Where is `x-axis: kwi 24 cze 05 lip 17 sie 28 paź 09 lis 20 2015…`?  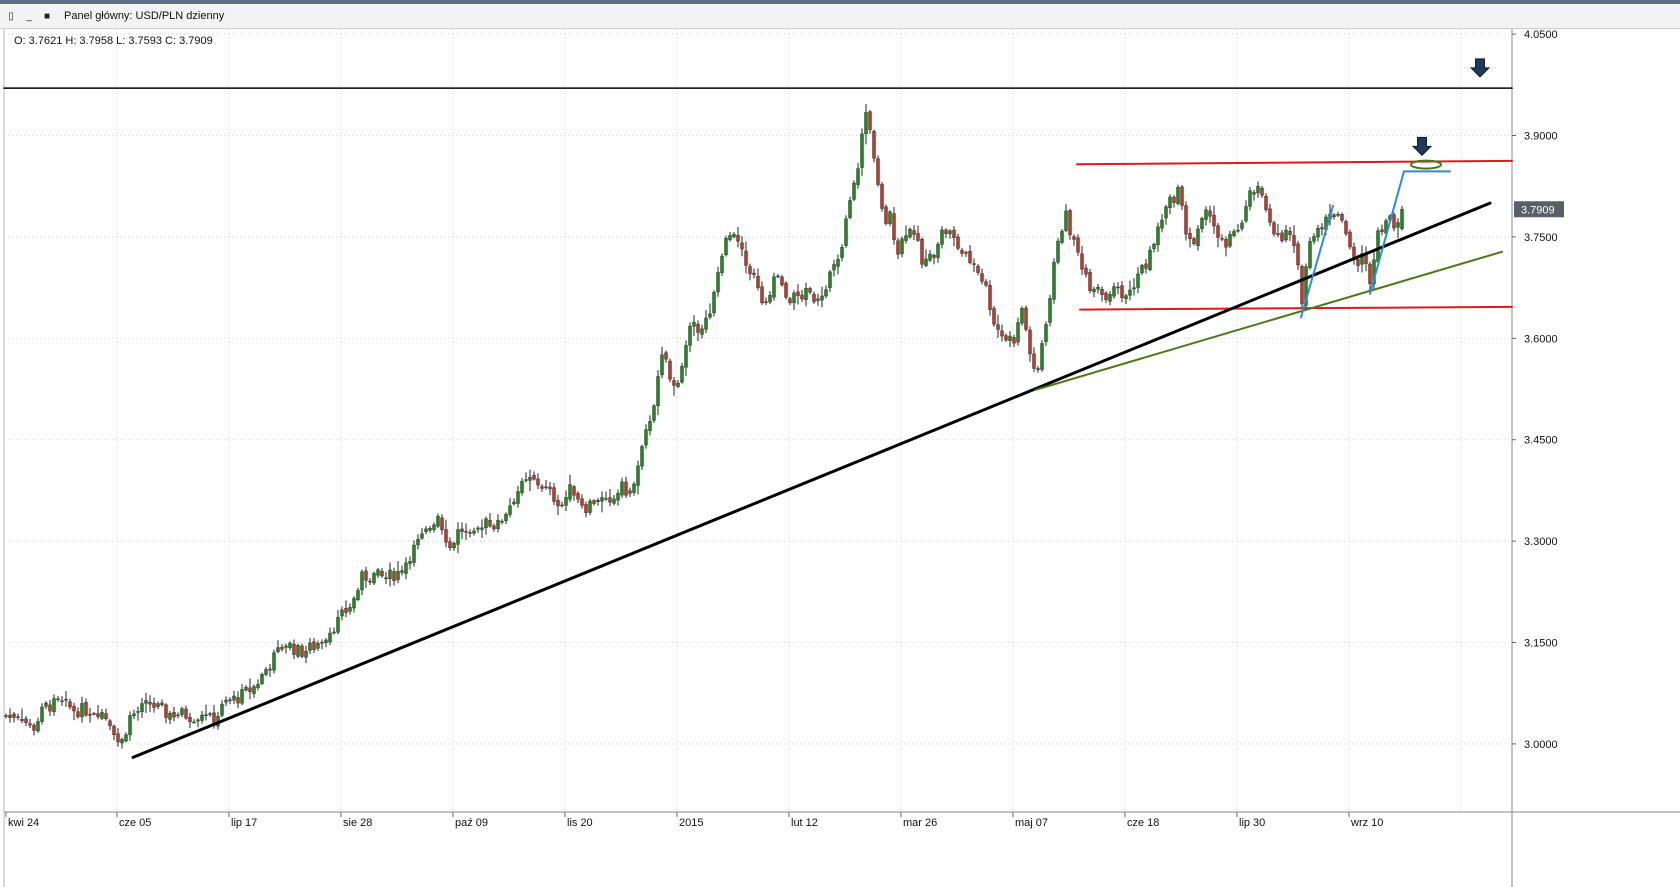 x-axis: kwi 24 cze 05 lip 17 sie 28 paź 09 lis 20 2015… is located at coordinates (694, 820).